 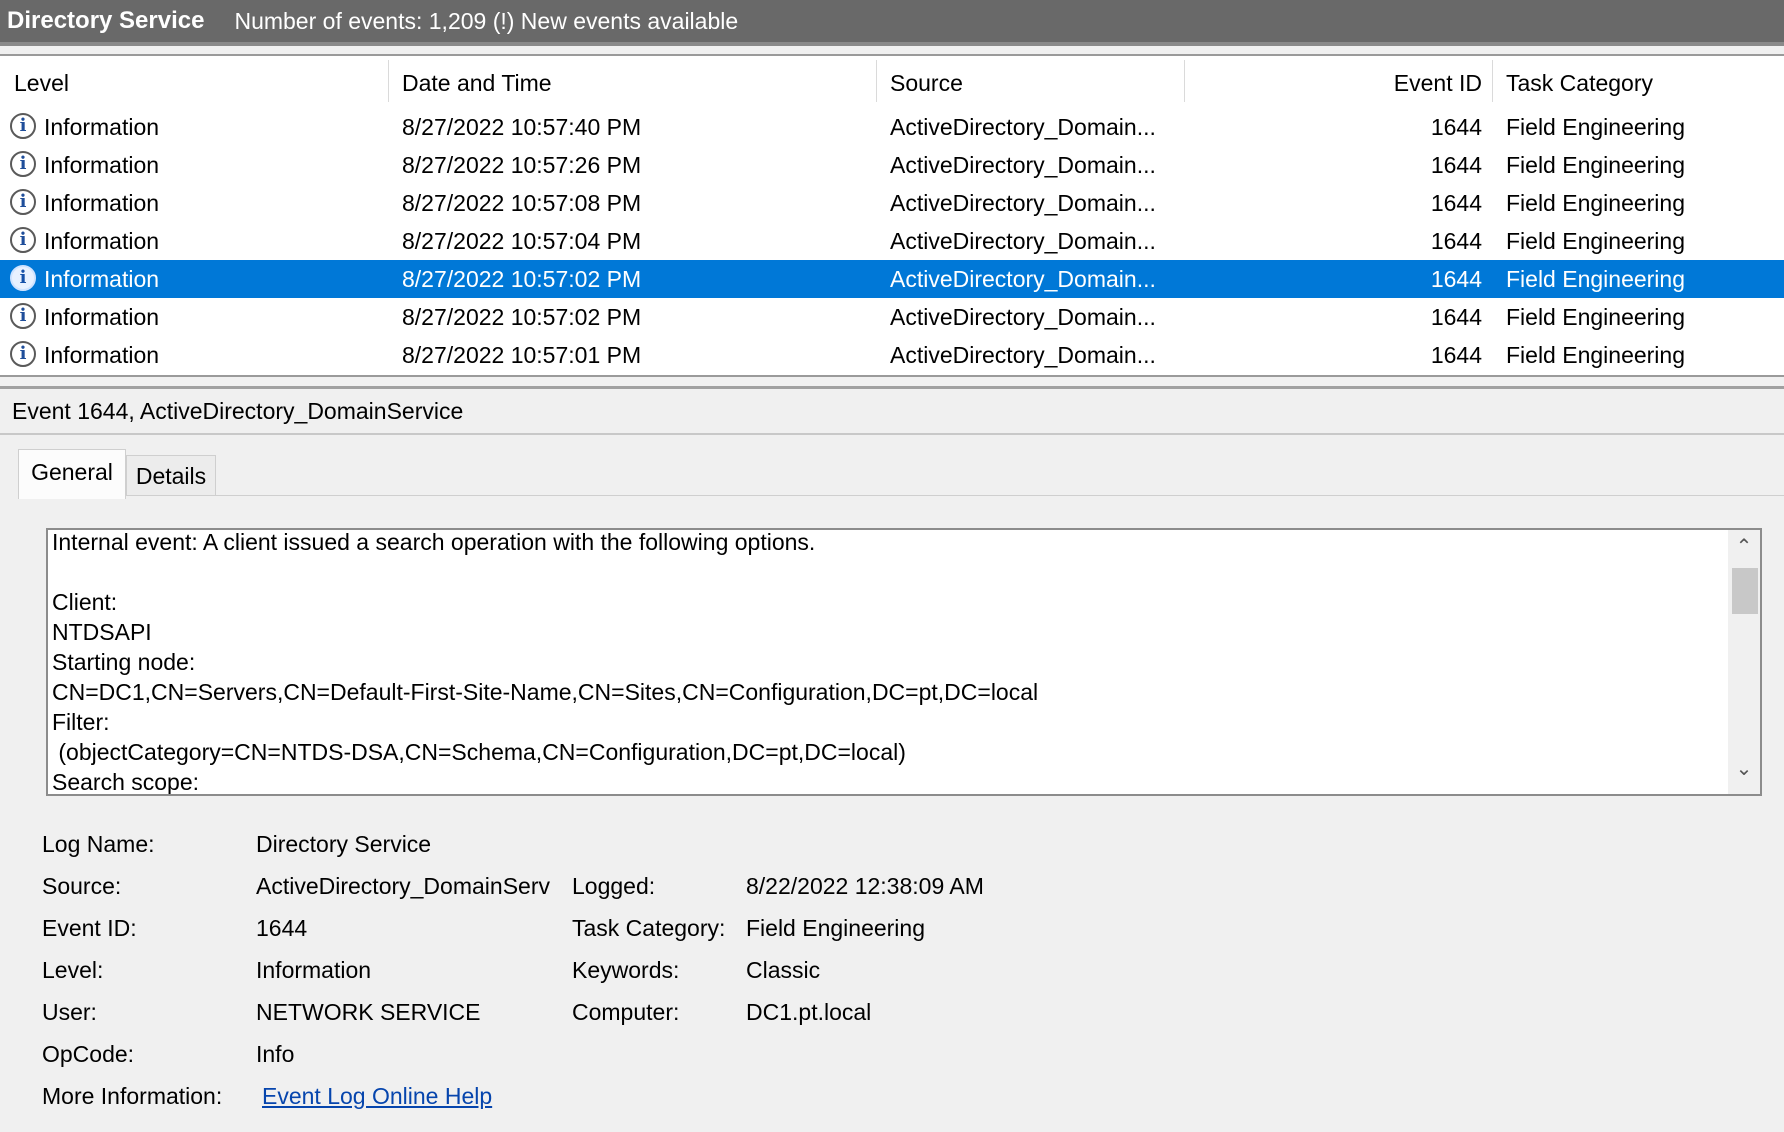 What do you see at coordinates (98, 844) in the screenshot?
I see `log-name-label: Log Name:` at bounding box center [98, 844].